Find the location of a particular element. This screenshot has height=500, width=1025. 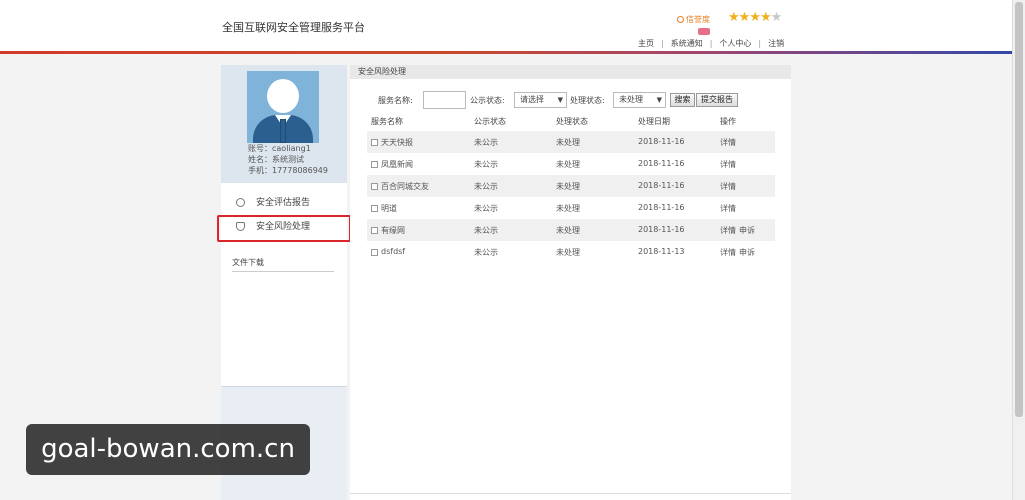

table-row: 凤凰新闻 未公示 未处理 2018-11-16 详情 is located at coordinates (571, 164).